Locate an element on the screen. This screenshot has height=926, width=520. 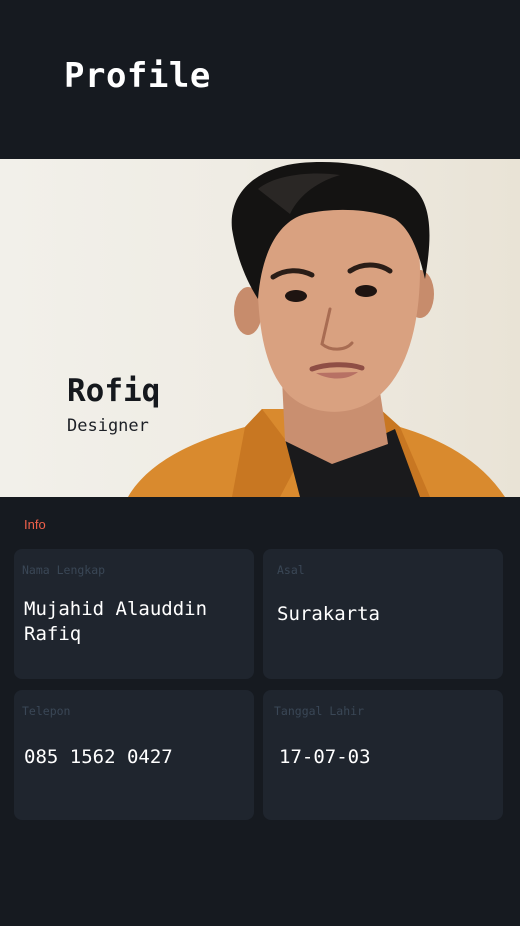
card-value: 085 1562 0427 is located at coordinates (98, 757).